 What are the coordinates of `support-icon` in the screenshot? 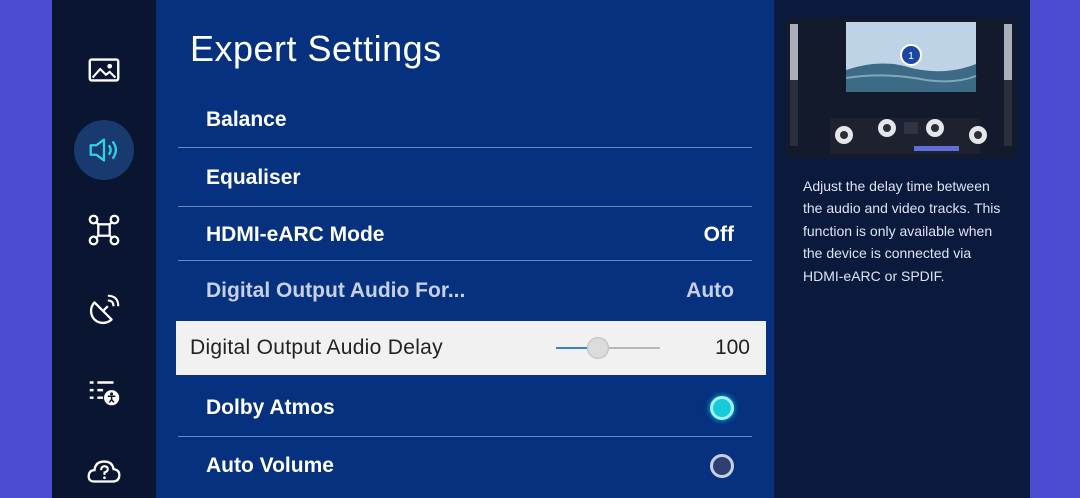 It's located at (104, 471).